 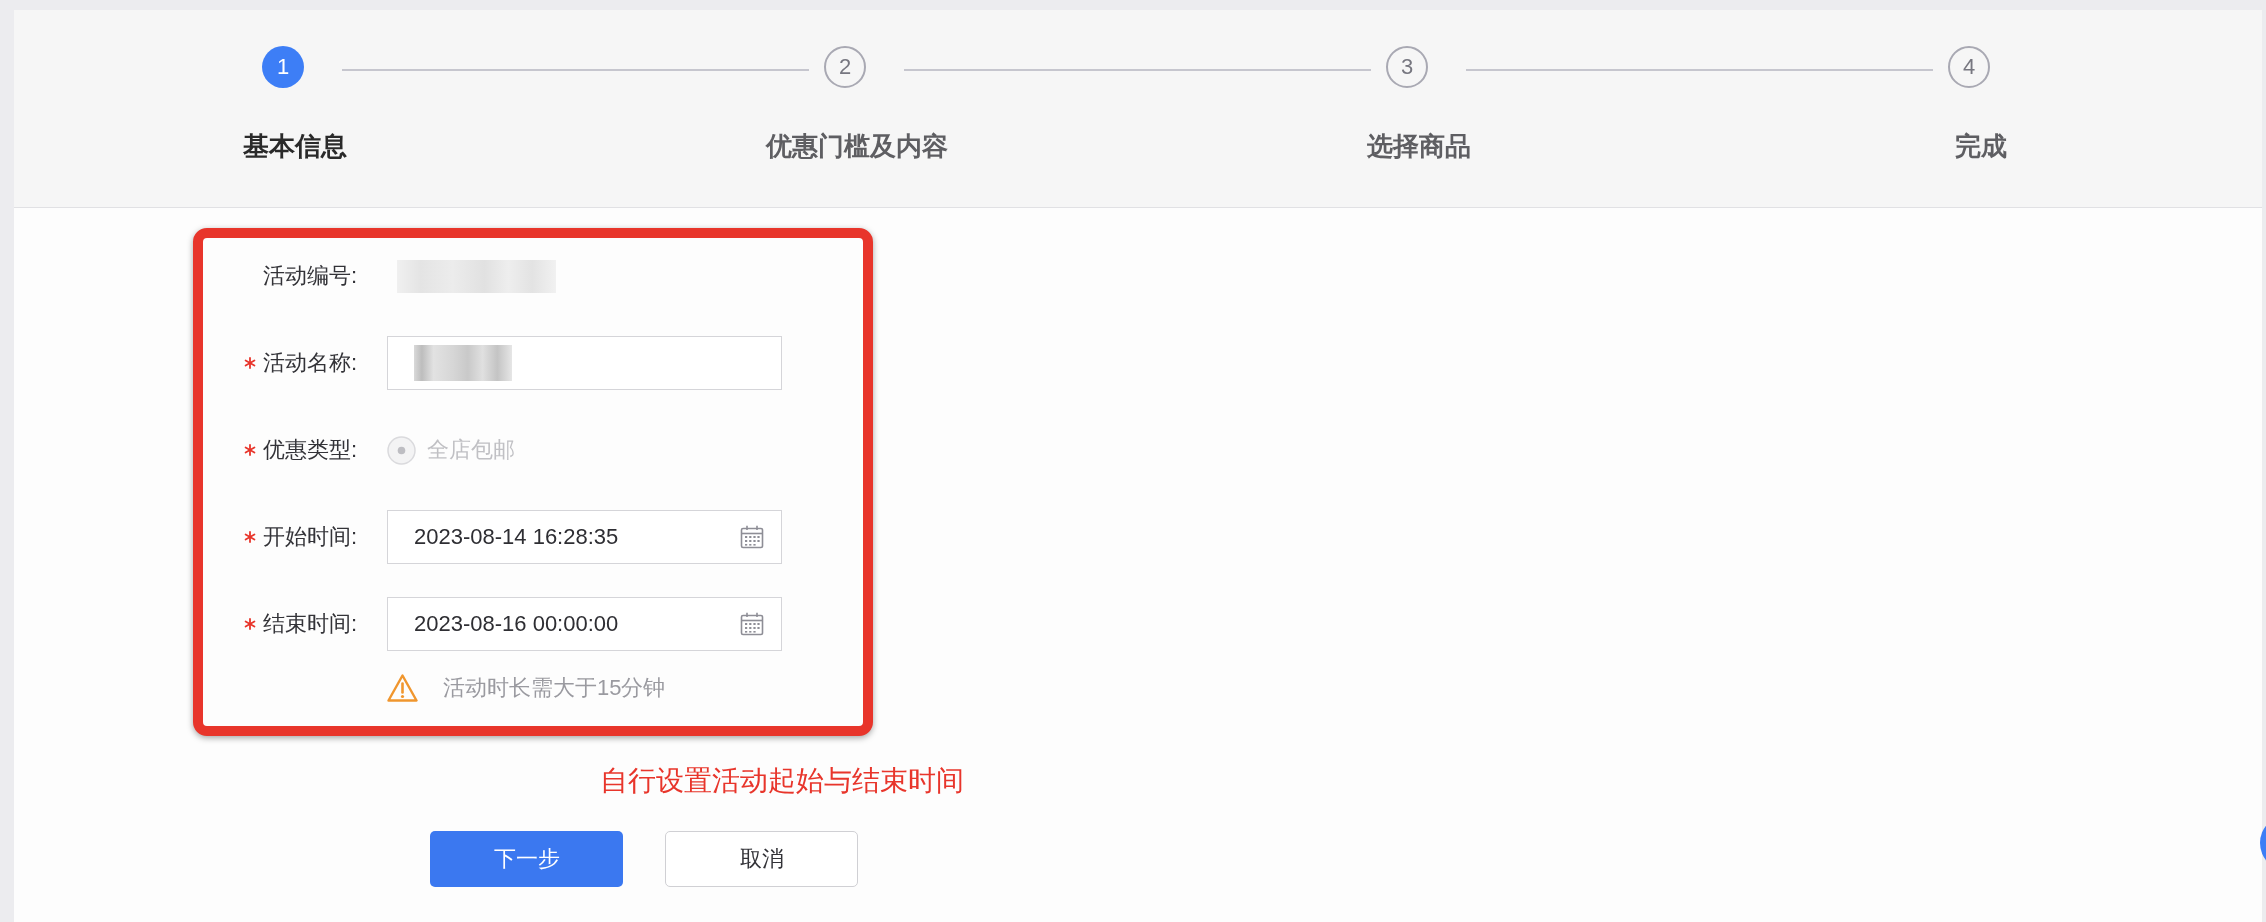 What do you see at coordinates (1419, 146) in the screenshot?
I see `step-label: 选择商品` at bounding box center [1419, 146].